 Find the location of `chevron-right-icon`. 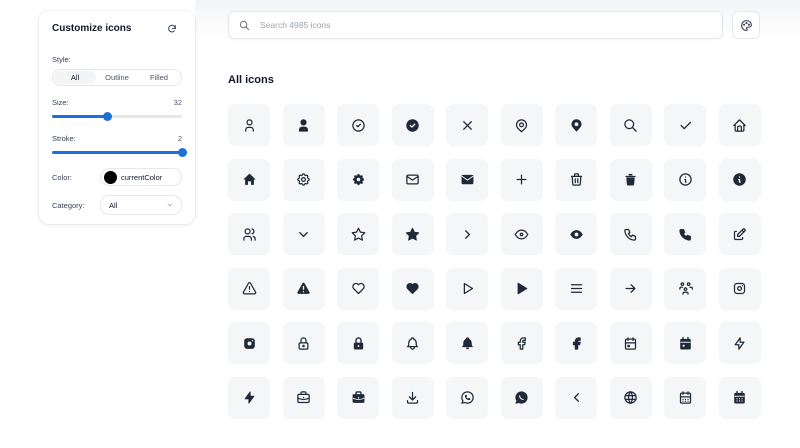

chevron-right-icon is located at coordinates (467, 234).